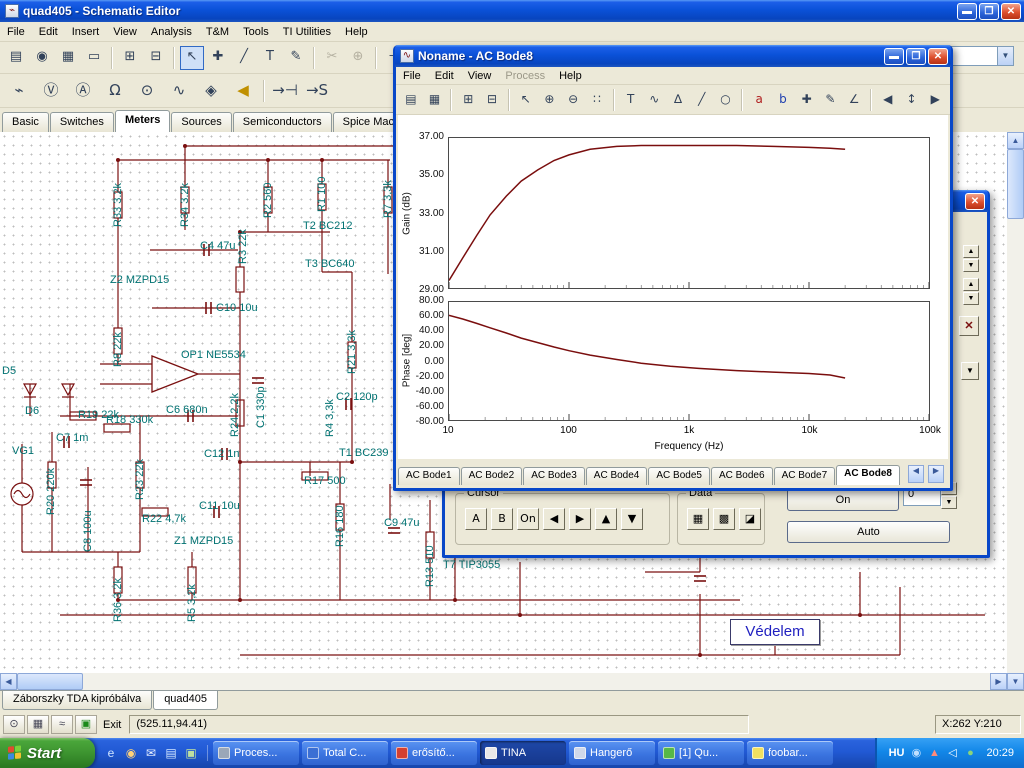 This screenshot has width=1024, height=768. What do you see at coordinates (217, 32) in the screenshot?
I see `menu-item: T&M` at bounding box center [217, 32].